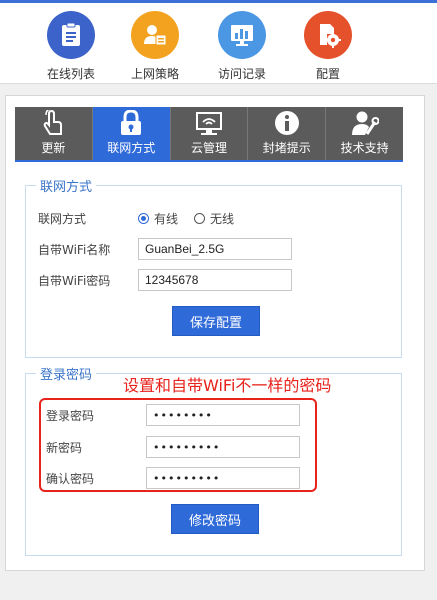  I want to click on tab-label: 技术支持, so click(364, 148).